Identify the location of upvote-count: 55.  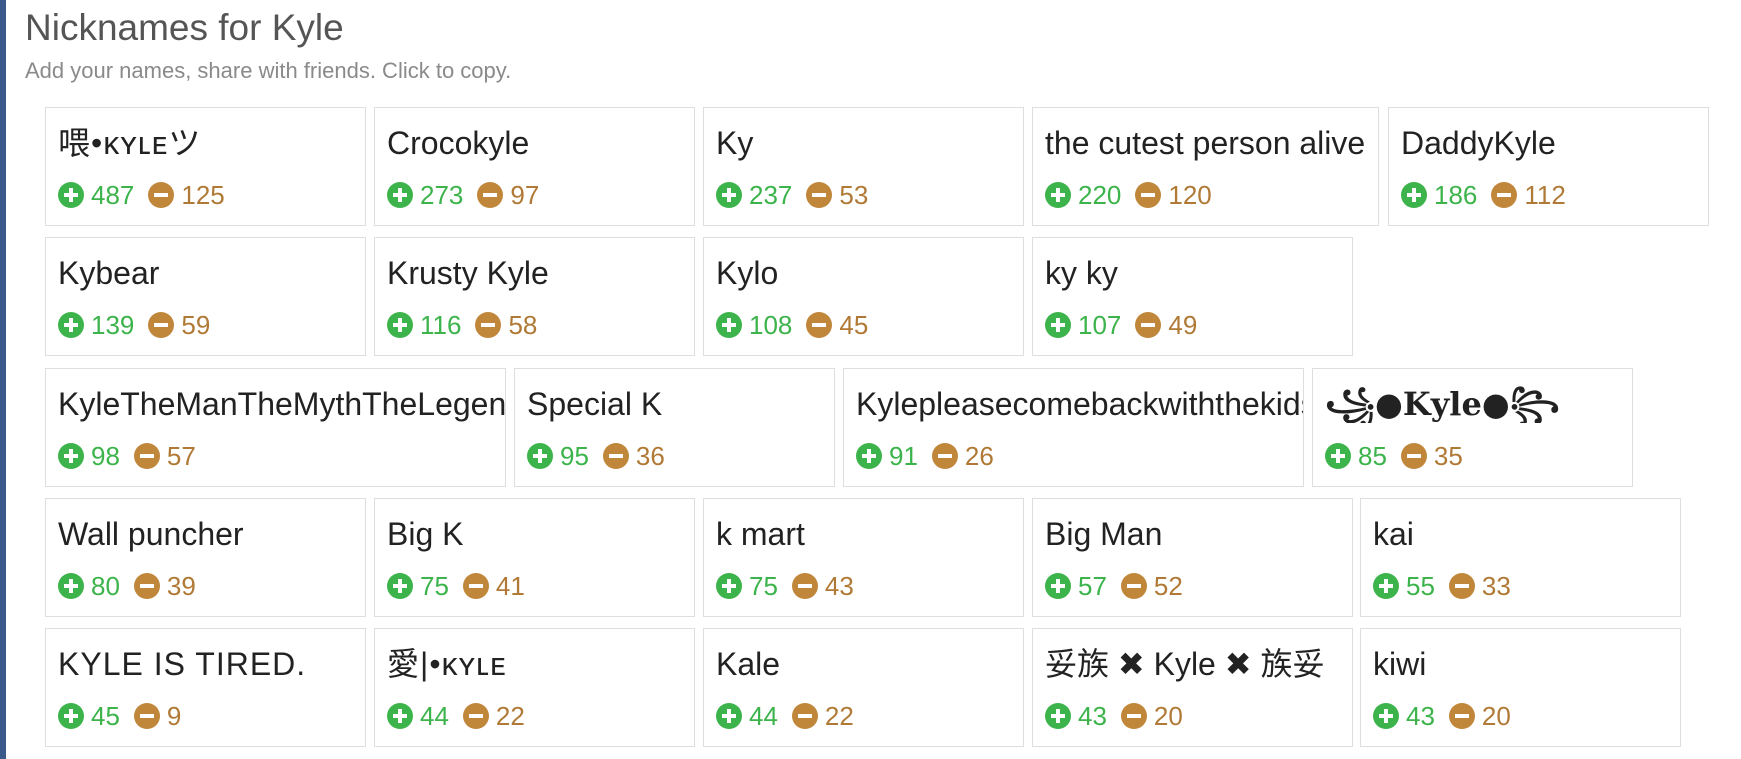
(1420, 586).